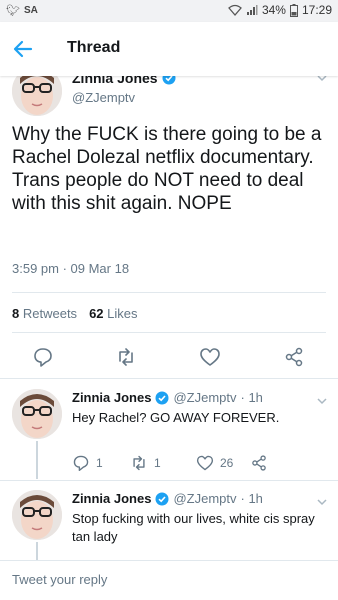 Image resolution: width=338 pixels, height=600 pixels. I want to click on reply-count: 1, so click(99, 463).